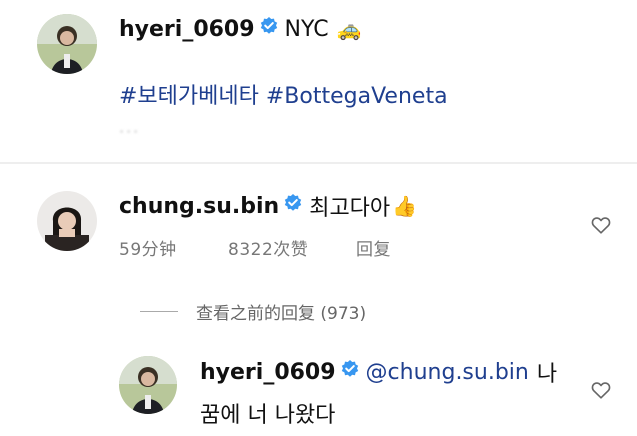 Image resolution: width=637 pixels, height=436 pixels. I want to click on comment-like-count: 8322次赞, so click(268, 247).